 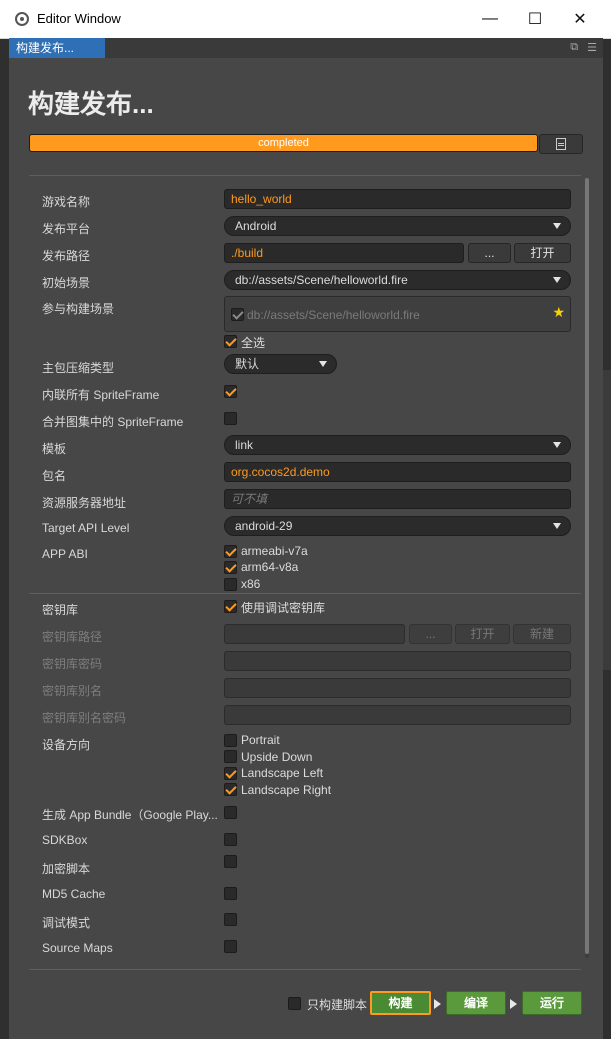 What do you see at coordinates (552, 1003) in the screenshot?
I see `run-button: 运行` at bounding box center [552, 1003].